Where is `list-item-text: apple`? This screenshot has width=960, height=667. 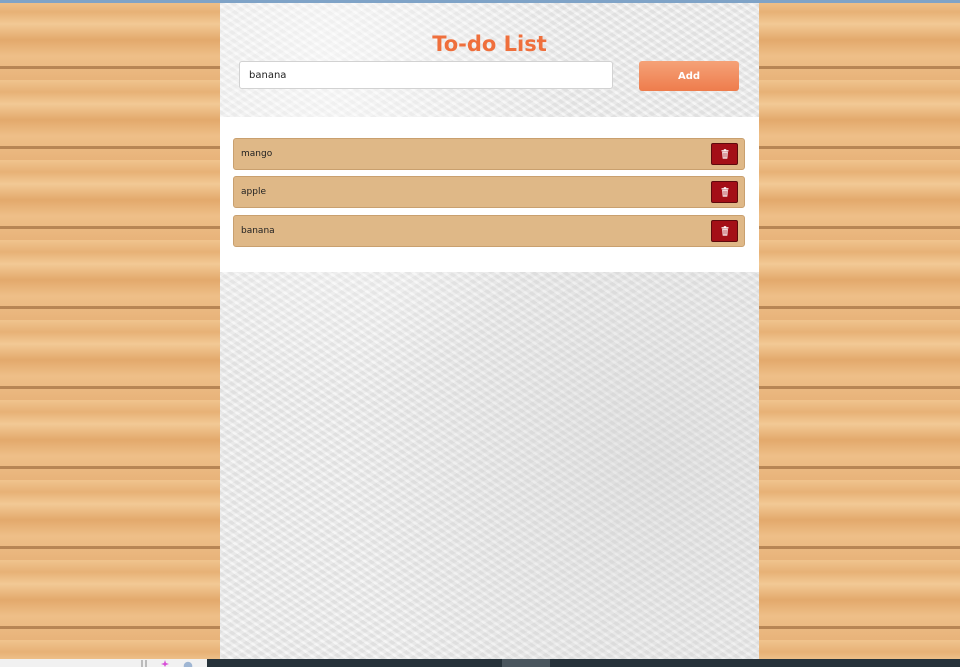 list-item-text: apple is located at coordinates (253, 192).